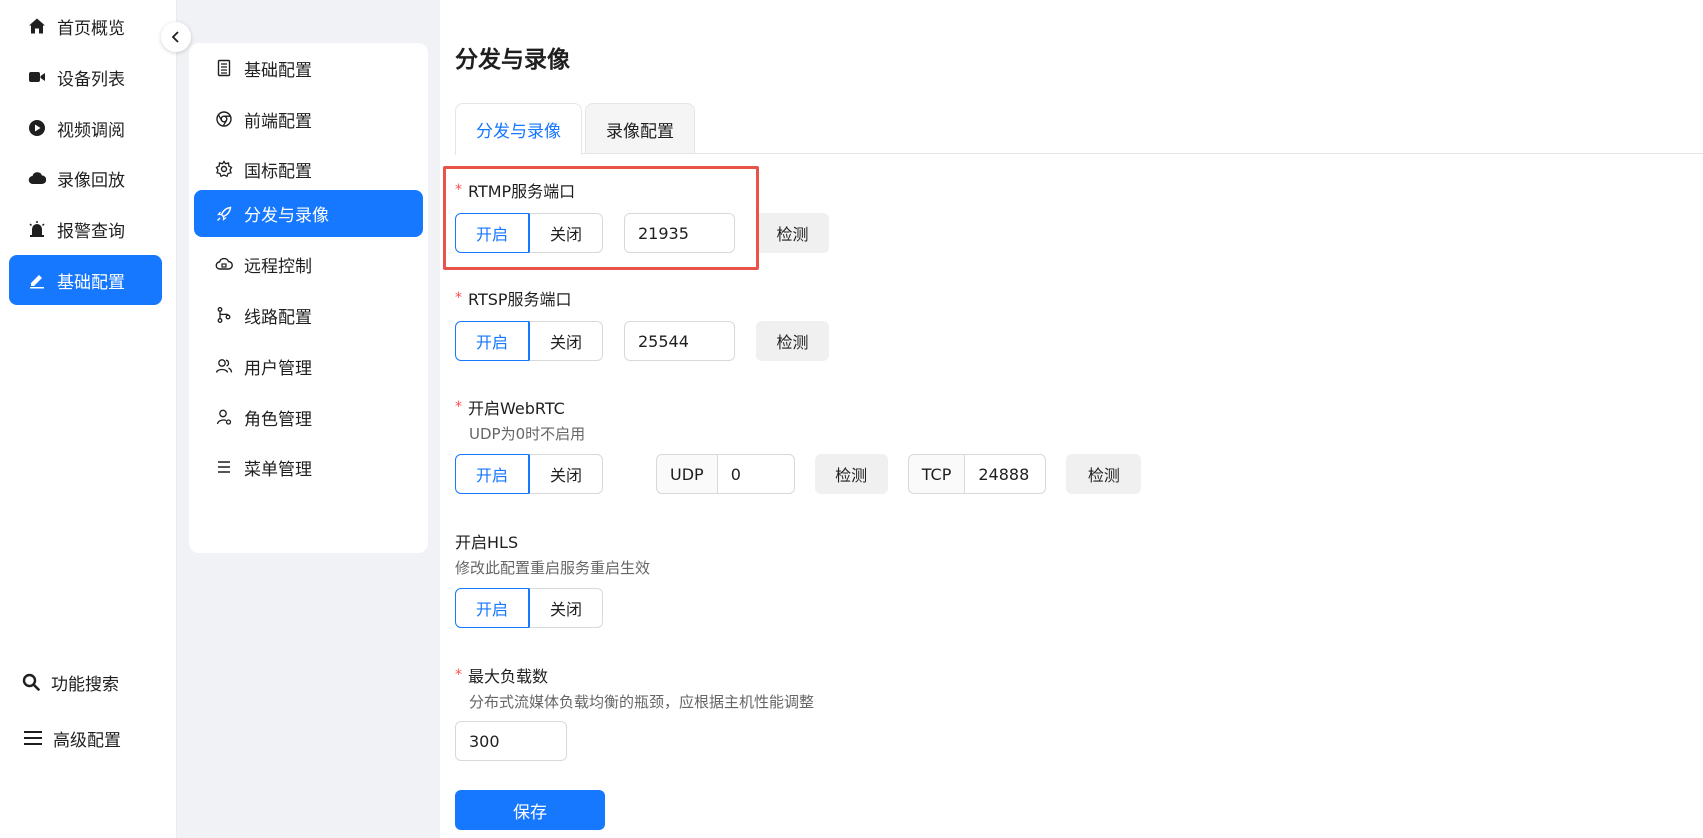 The width and height of the screenshot is (1703, 838). I want to click on rtmp-toggle: 开启 关闭, so click(529, 233).